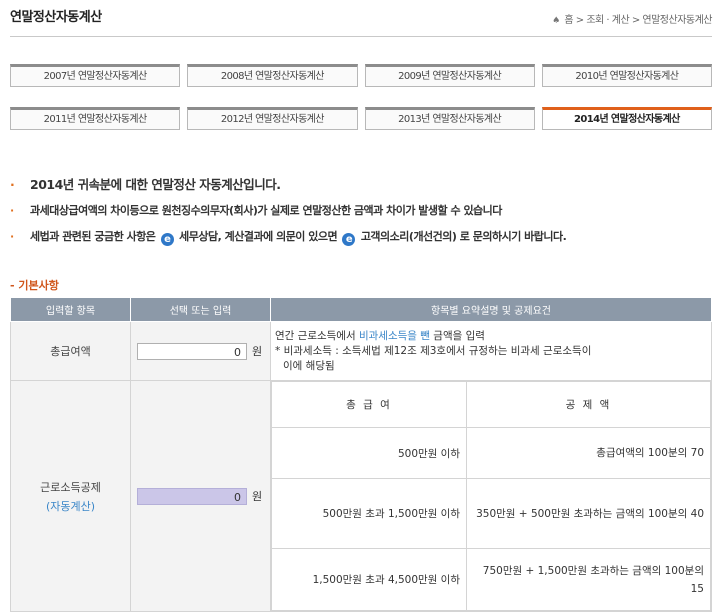 The height and width of the screenshot is (616, 718). What do you see at coordinates (192, 351) in the screenshot?
I see `total-salary-input: 0` at bounding box center [192, 351].